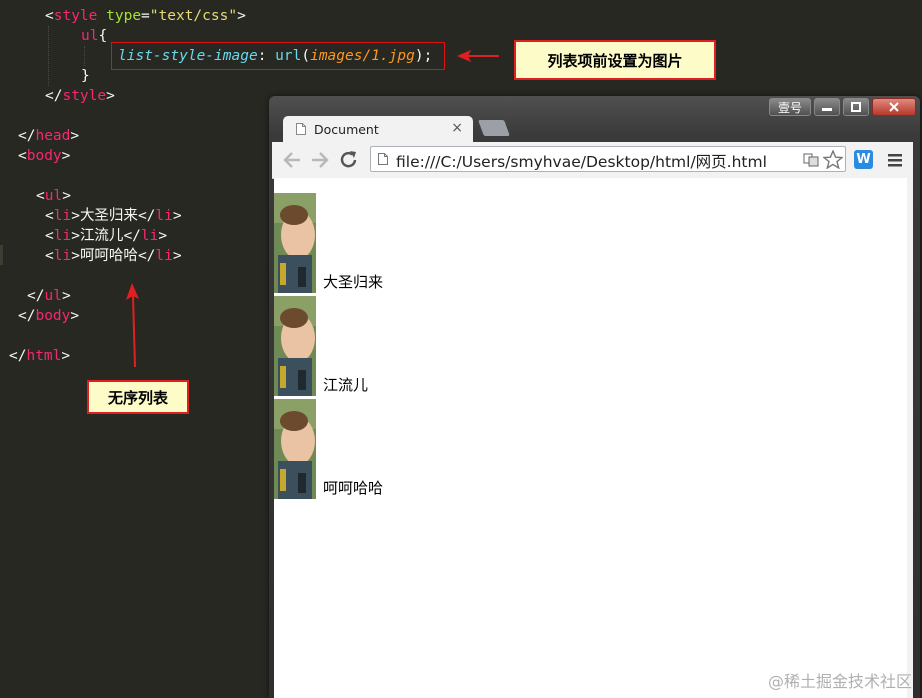 The height and width of the screenshot is (698, 922). What do you see at coordinates (106, 236) in the screenshot?
I see `code-line-li: <li>江流儿</li>` at bounding box center [106, 236].